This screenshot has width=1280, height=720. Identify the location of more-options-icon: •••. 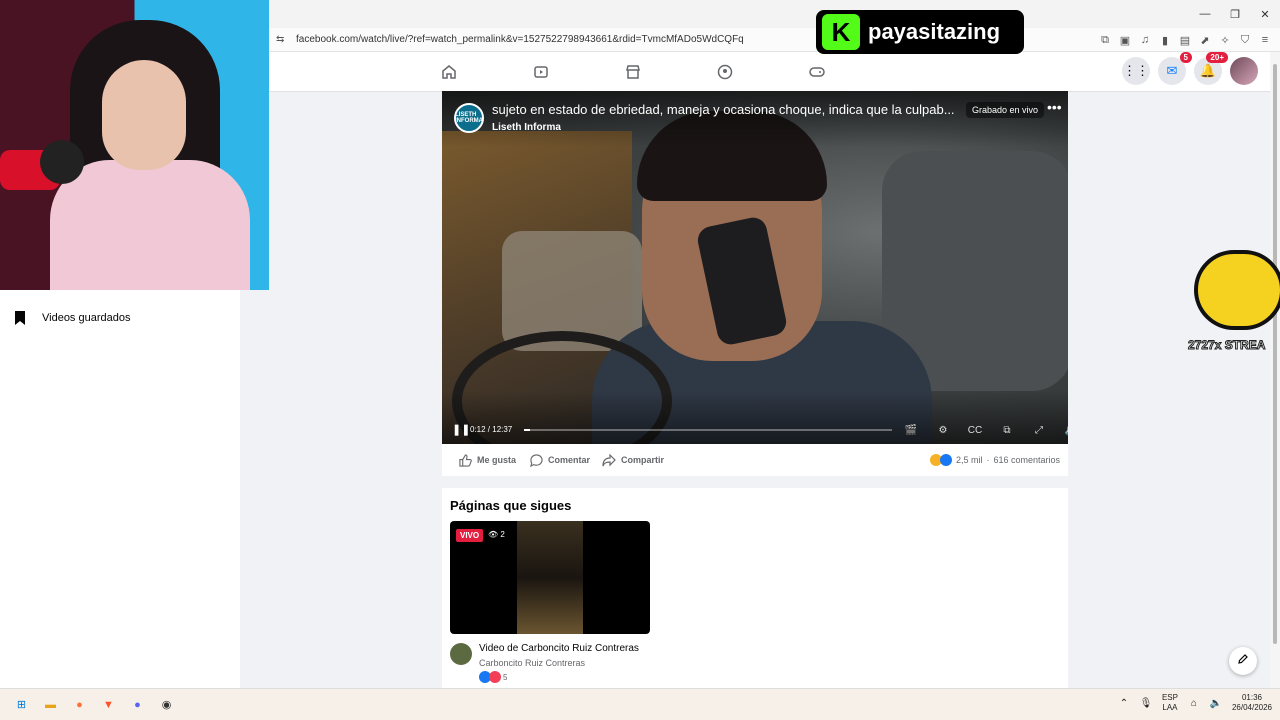
(1054, 107).